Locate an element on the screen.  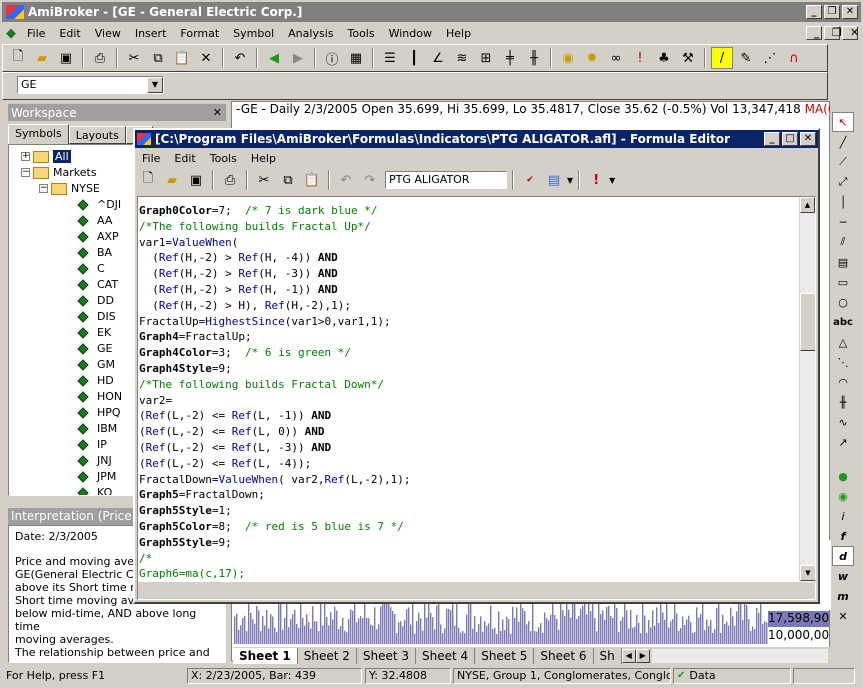
list-icon: ☰ is located at coordinates (390, 58).